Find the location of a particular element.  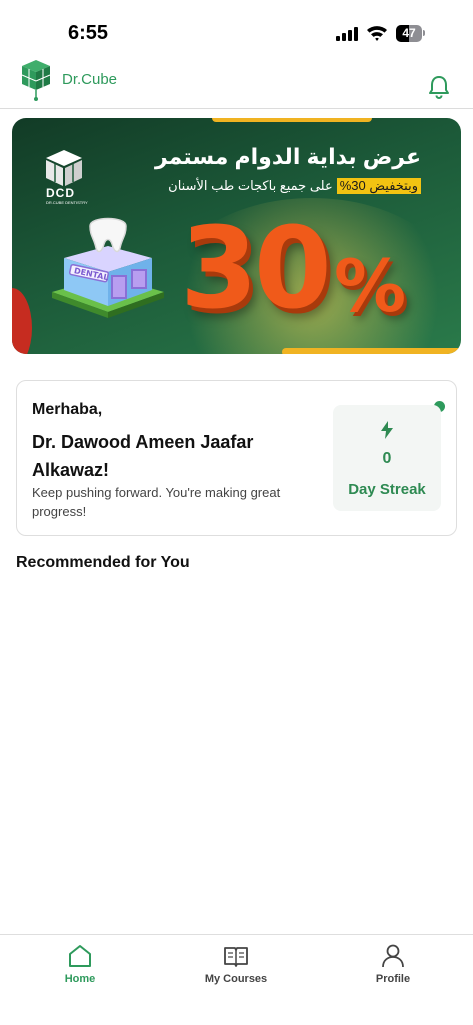

banner-brand-sub: DR.CUBE DENTISTRY is located at coordinates (67, 202).